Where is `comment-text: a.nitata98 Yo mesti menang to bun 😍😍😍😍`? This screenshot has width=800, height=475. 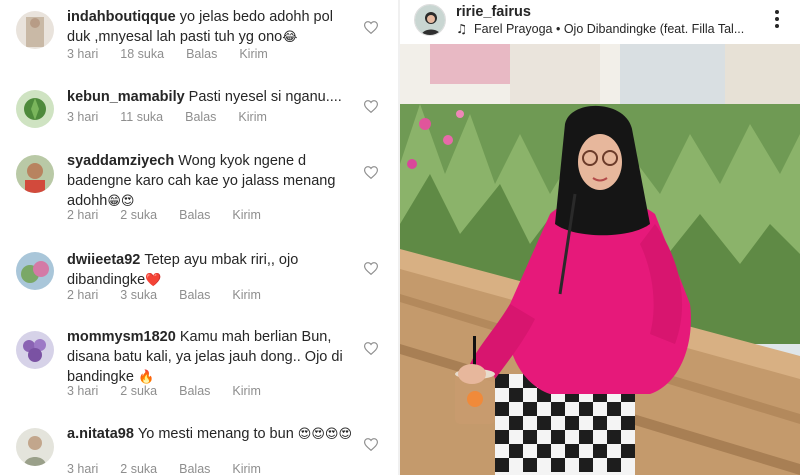 comment-text: a.nitata98 Yo mesti menang to bun 😍😍😍😍 is located at coordinates (212, 434).